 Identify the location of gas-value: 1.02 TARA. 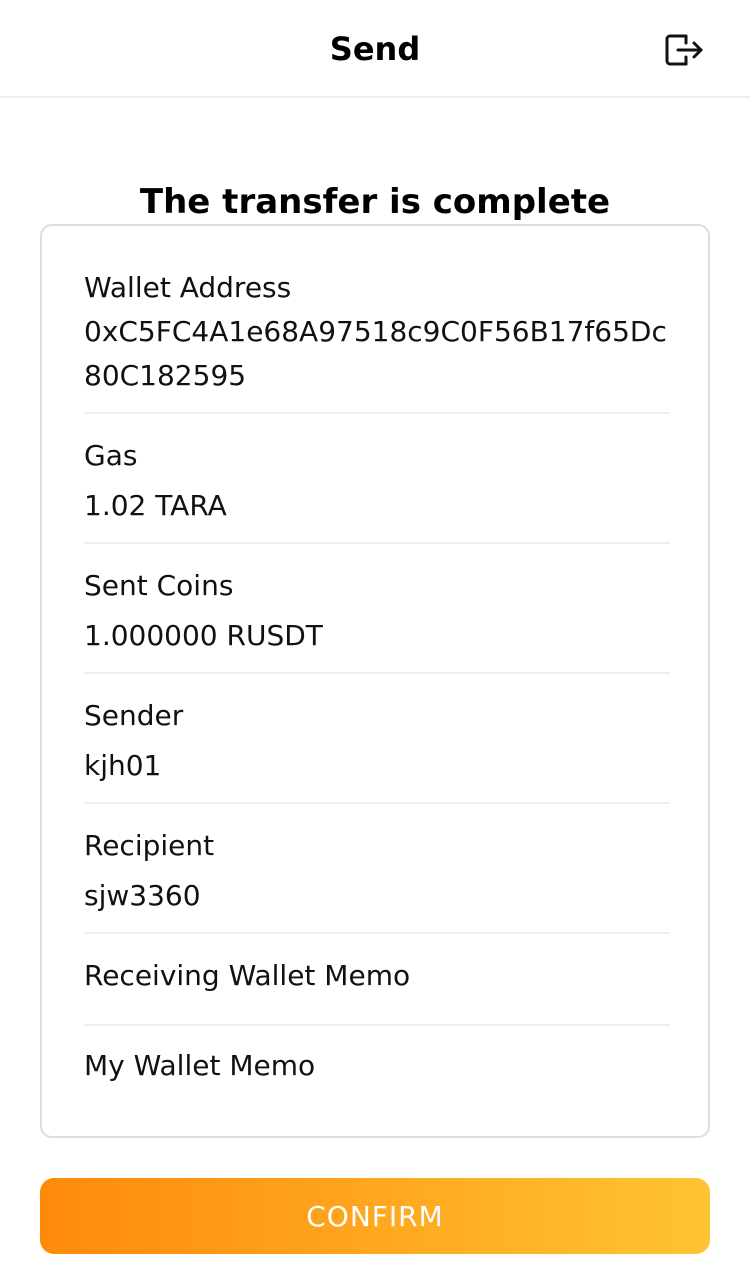
(155, 505).